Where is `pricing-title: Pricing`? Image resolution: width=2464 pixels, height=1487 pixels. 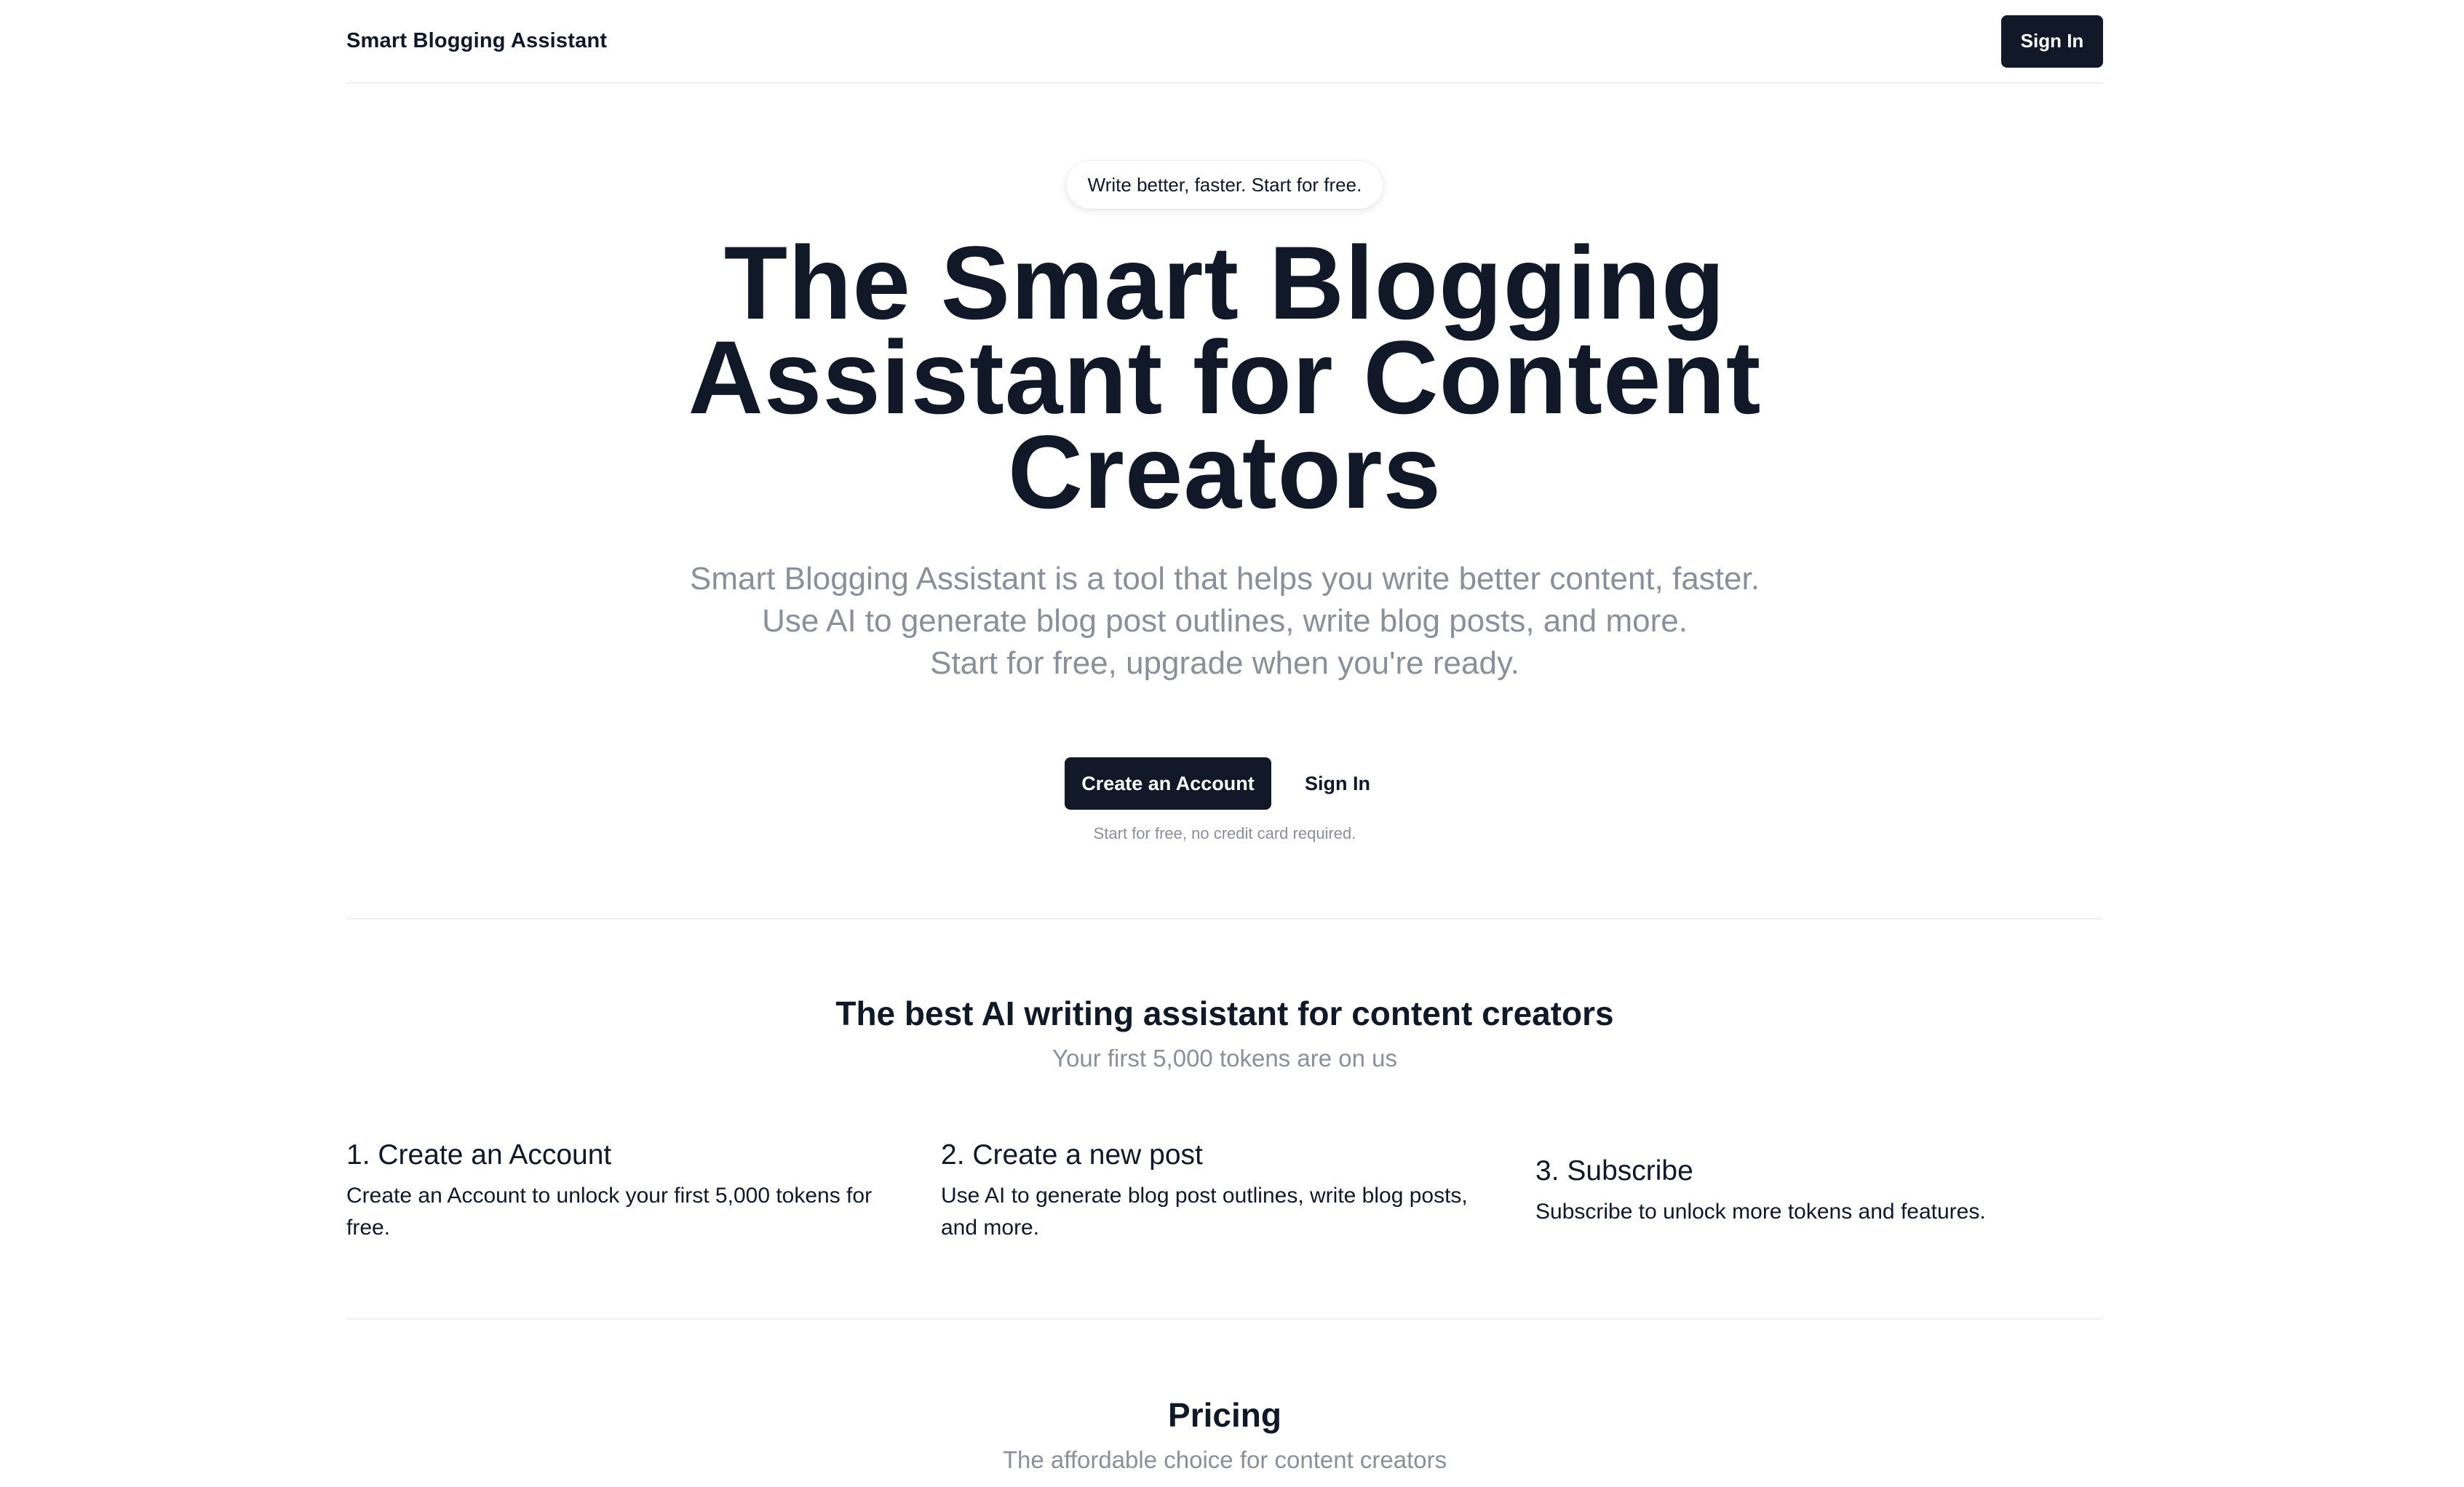 pricing-title: Pricing is located at coordinates (1224, 1415).